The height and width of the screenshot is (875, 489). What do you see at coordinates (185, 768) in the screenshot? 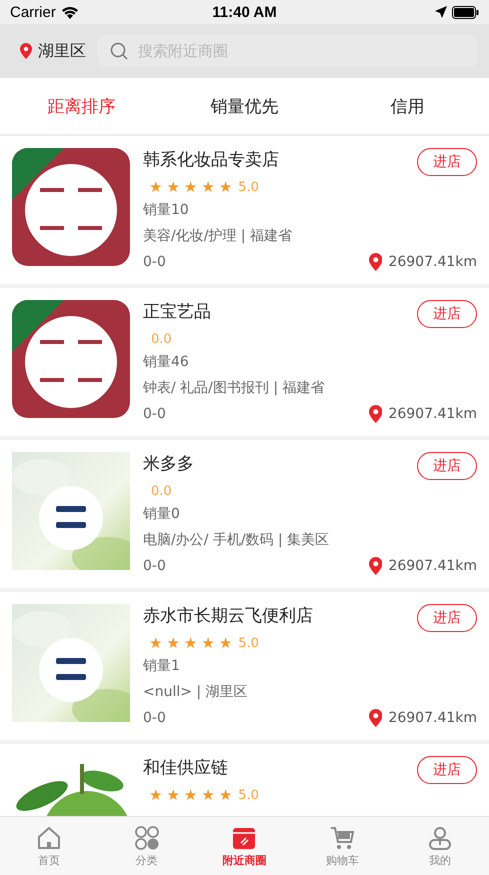
I see `store-name: 和佳供应链` at bounding box center [185, 768].